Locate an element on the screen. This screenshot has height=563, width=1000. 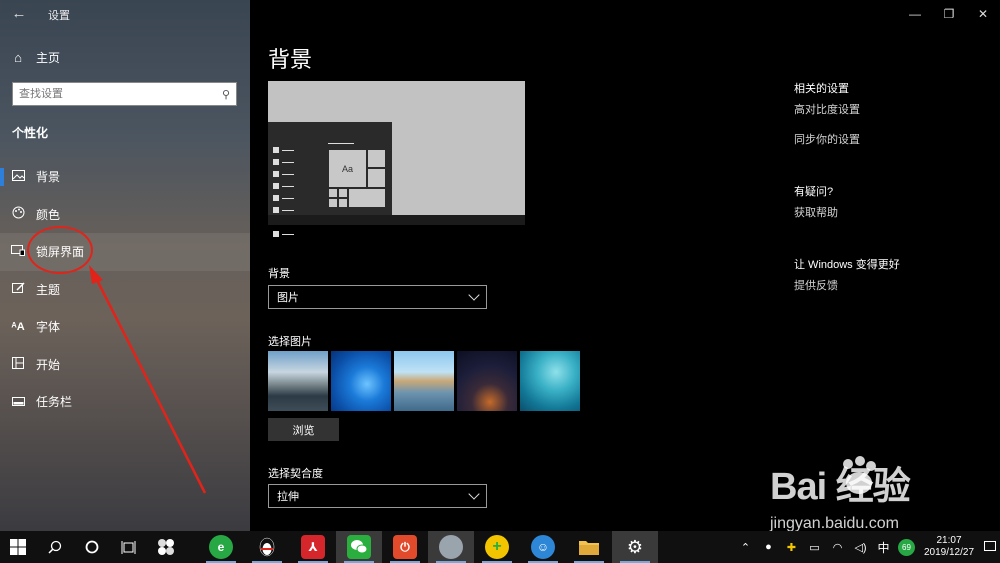
power-icon: ⏻ is located at coordinates (405, 547).